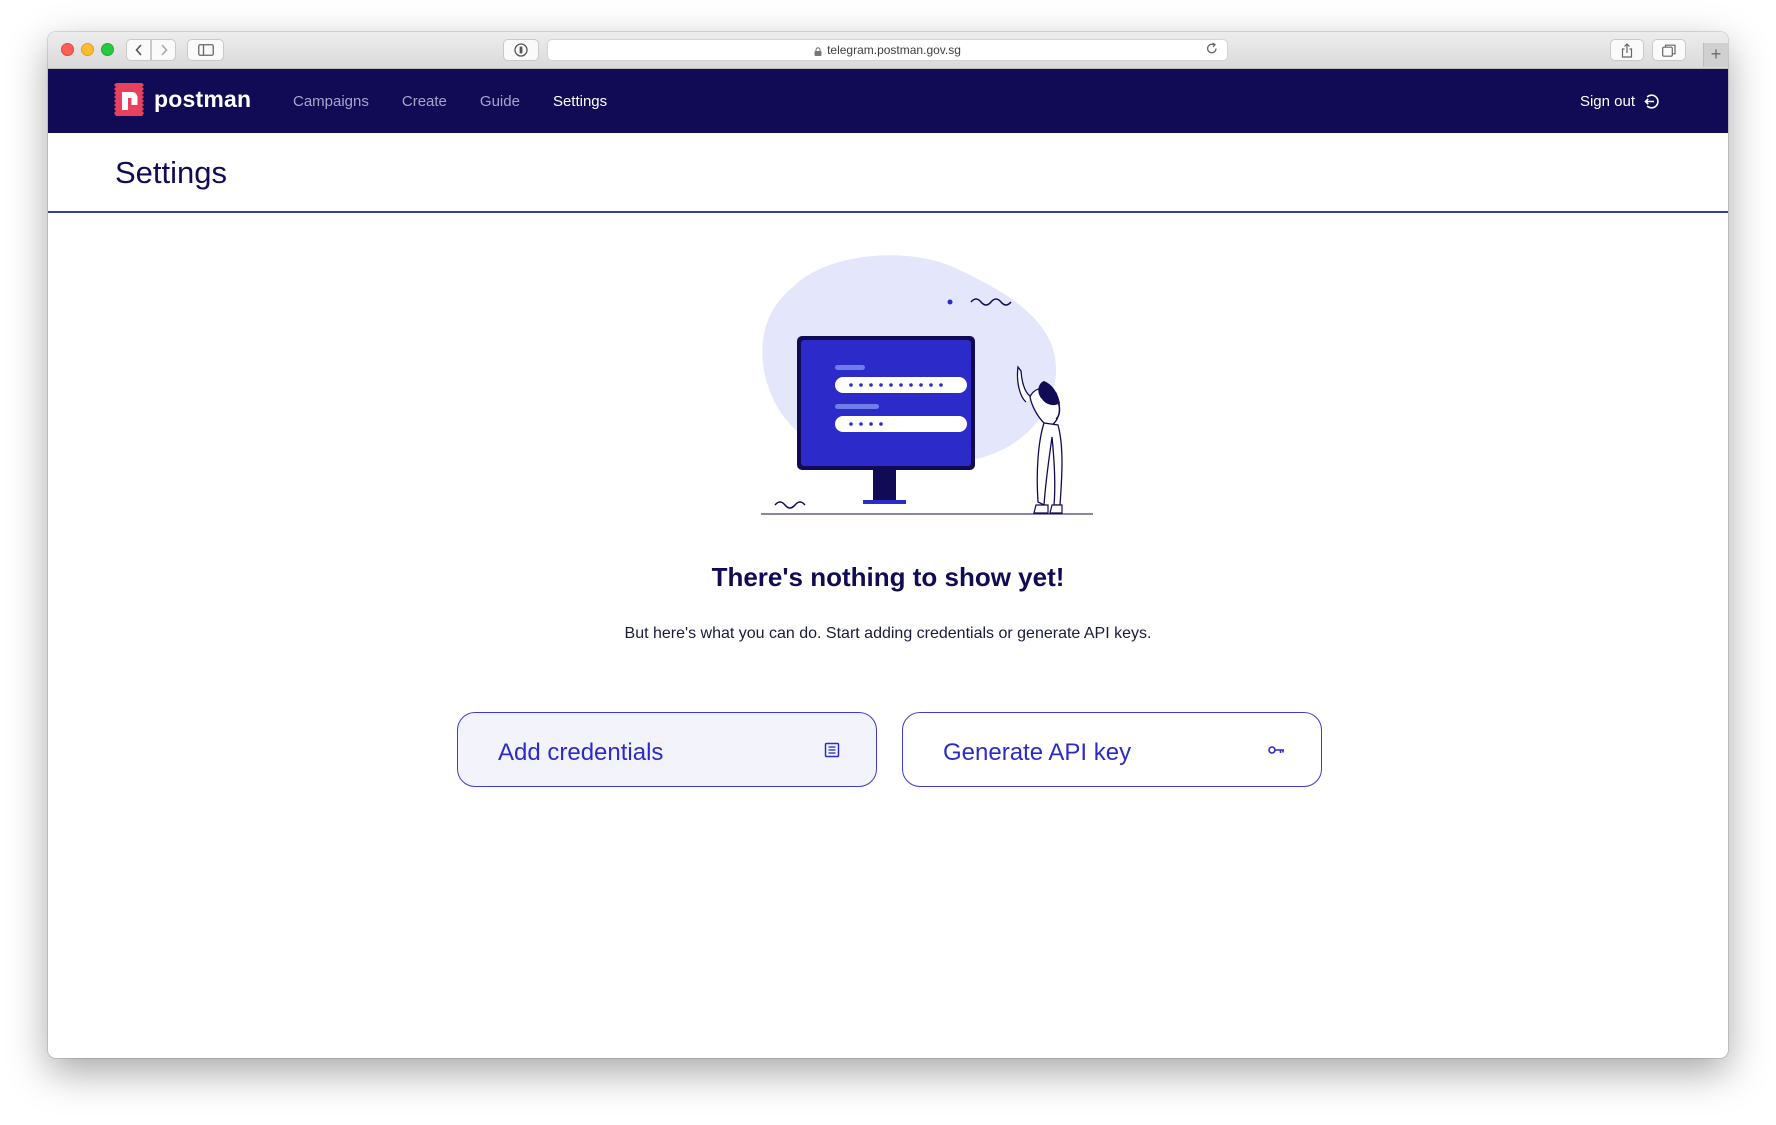 The width and height of the screenshot is (1776, 1125). What do you see at coordinates (1651, 101) in the screenshot?
I see `sign-out-icon` at bounding box center [1651, 101].